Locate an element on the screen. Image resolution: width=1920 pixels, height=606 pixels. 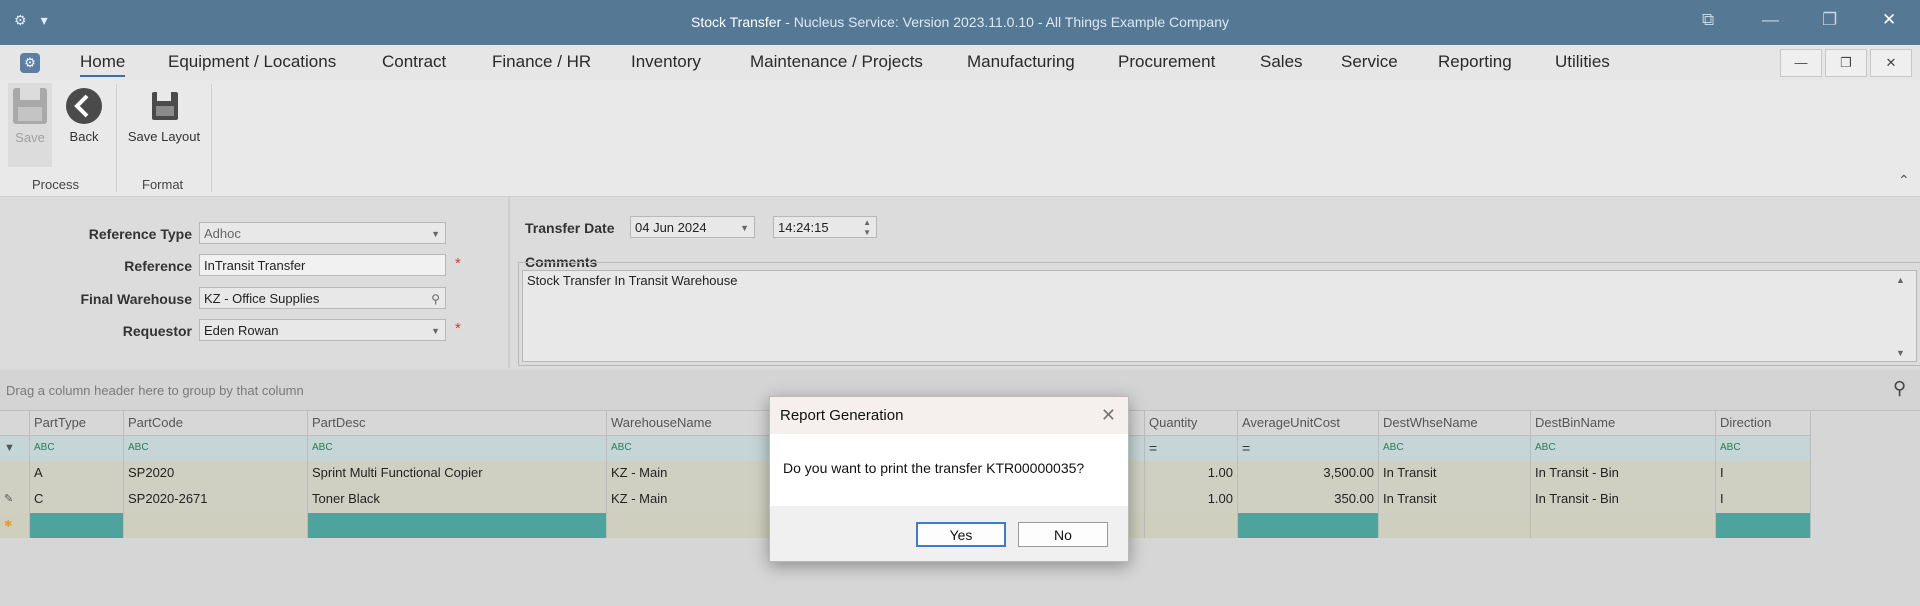
menu-inventory: Inventory is located at coordinates (666, 62).